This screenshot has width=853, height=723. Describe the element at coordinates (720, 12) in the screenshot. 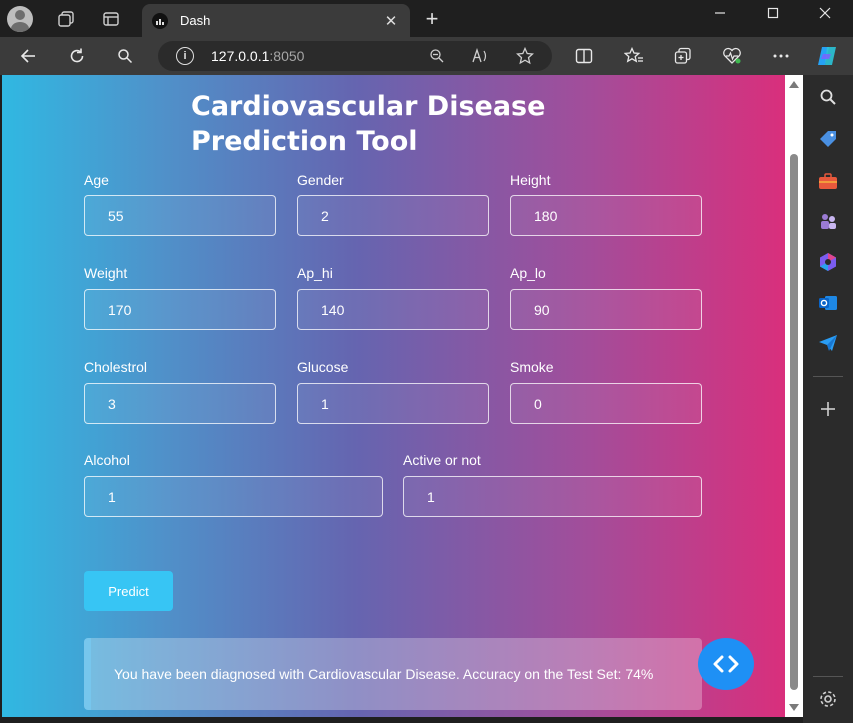

I see `minimize-button` at that location.